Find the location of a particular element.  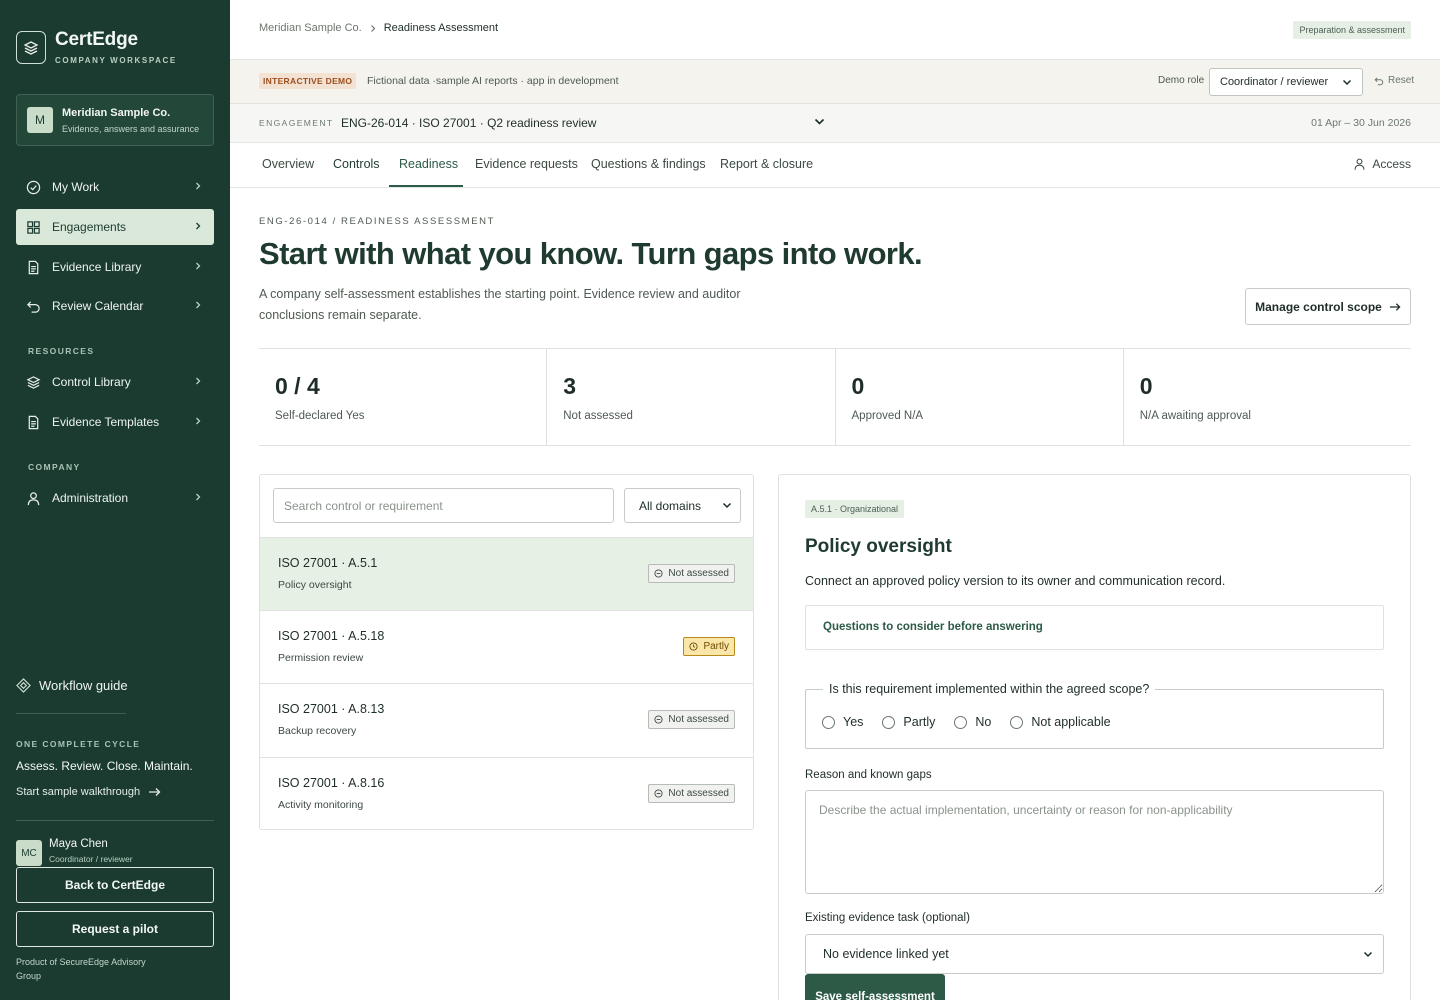

tab-overview: Overview is located at coordinates (288, 164).